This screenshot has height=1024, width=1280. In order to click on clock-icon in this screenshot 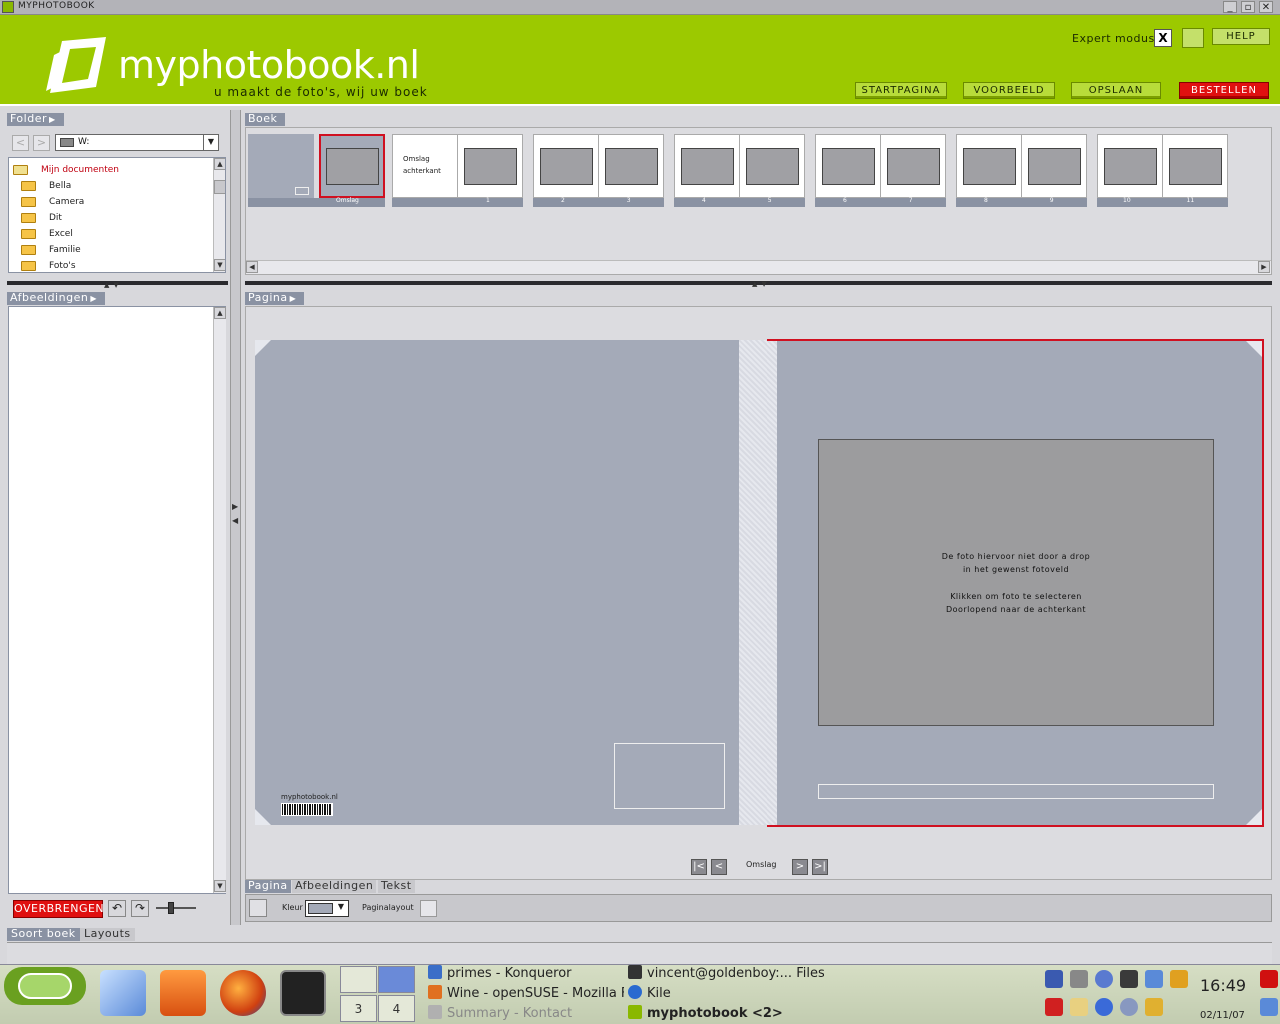, I will do `click(1104, 979)`.